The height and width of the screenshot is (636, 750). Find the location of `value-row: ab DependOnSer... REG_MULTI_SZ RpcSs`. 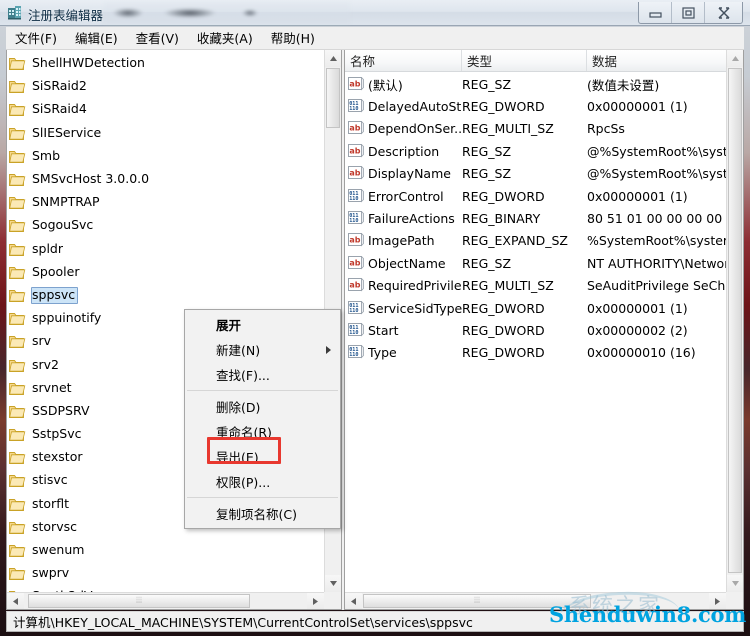

value-row: ab DependOnSer... REG_MULTI_SZ RpcSs is located at coordinates (539, 129).